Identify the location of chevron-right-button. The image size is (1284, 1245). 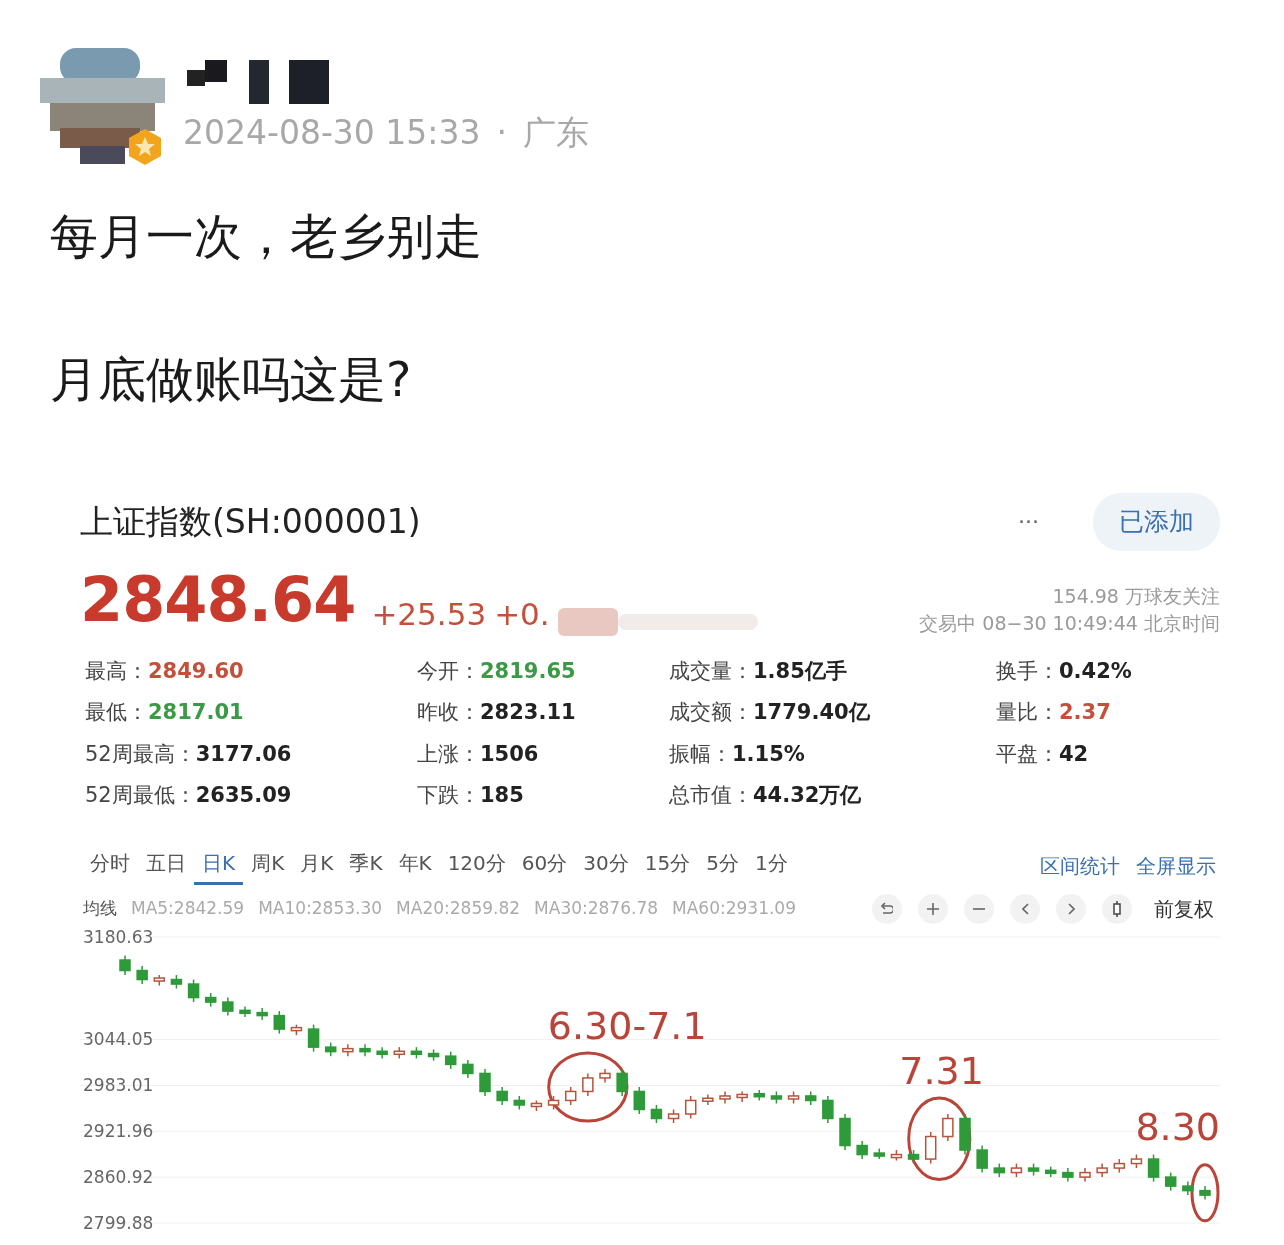
(1071, 908).